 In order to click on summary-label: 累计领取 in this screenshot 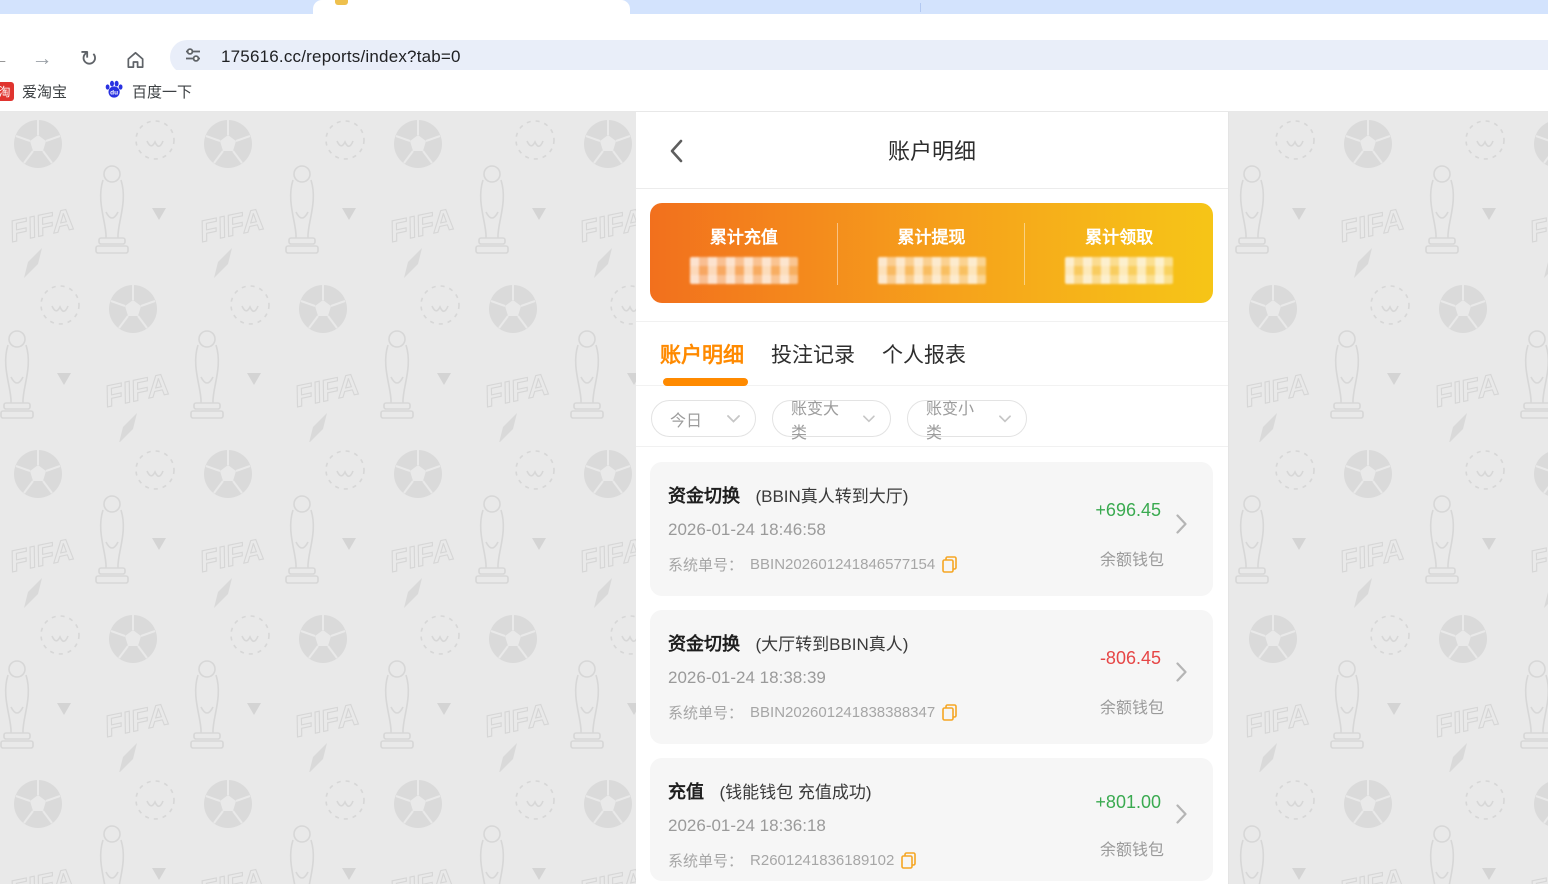, I will do `click(1119, 237)`.